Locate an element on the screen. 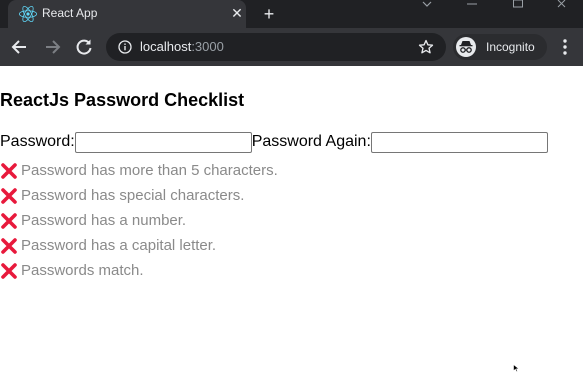 The height and width of the screenshot is (372, 583). react-favicon-icon is located at coordinates (28, 14).